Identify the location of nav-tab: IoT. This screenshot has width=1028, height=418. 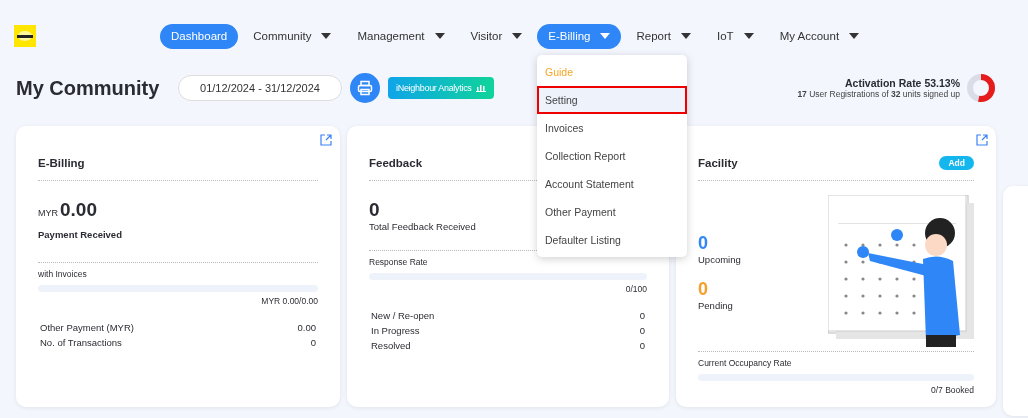
(735, 36).